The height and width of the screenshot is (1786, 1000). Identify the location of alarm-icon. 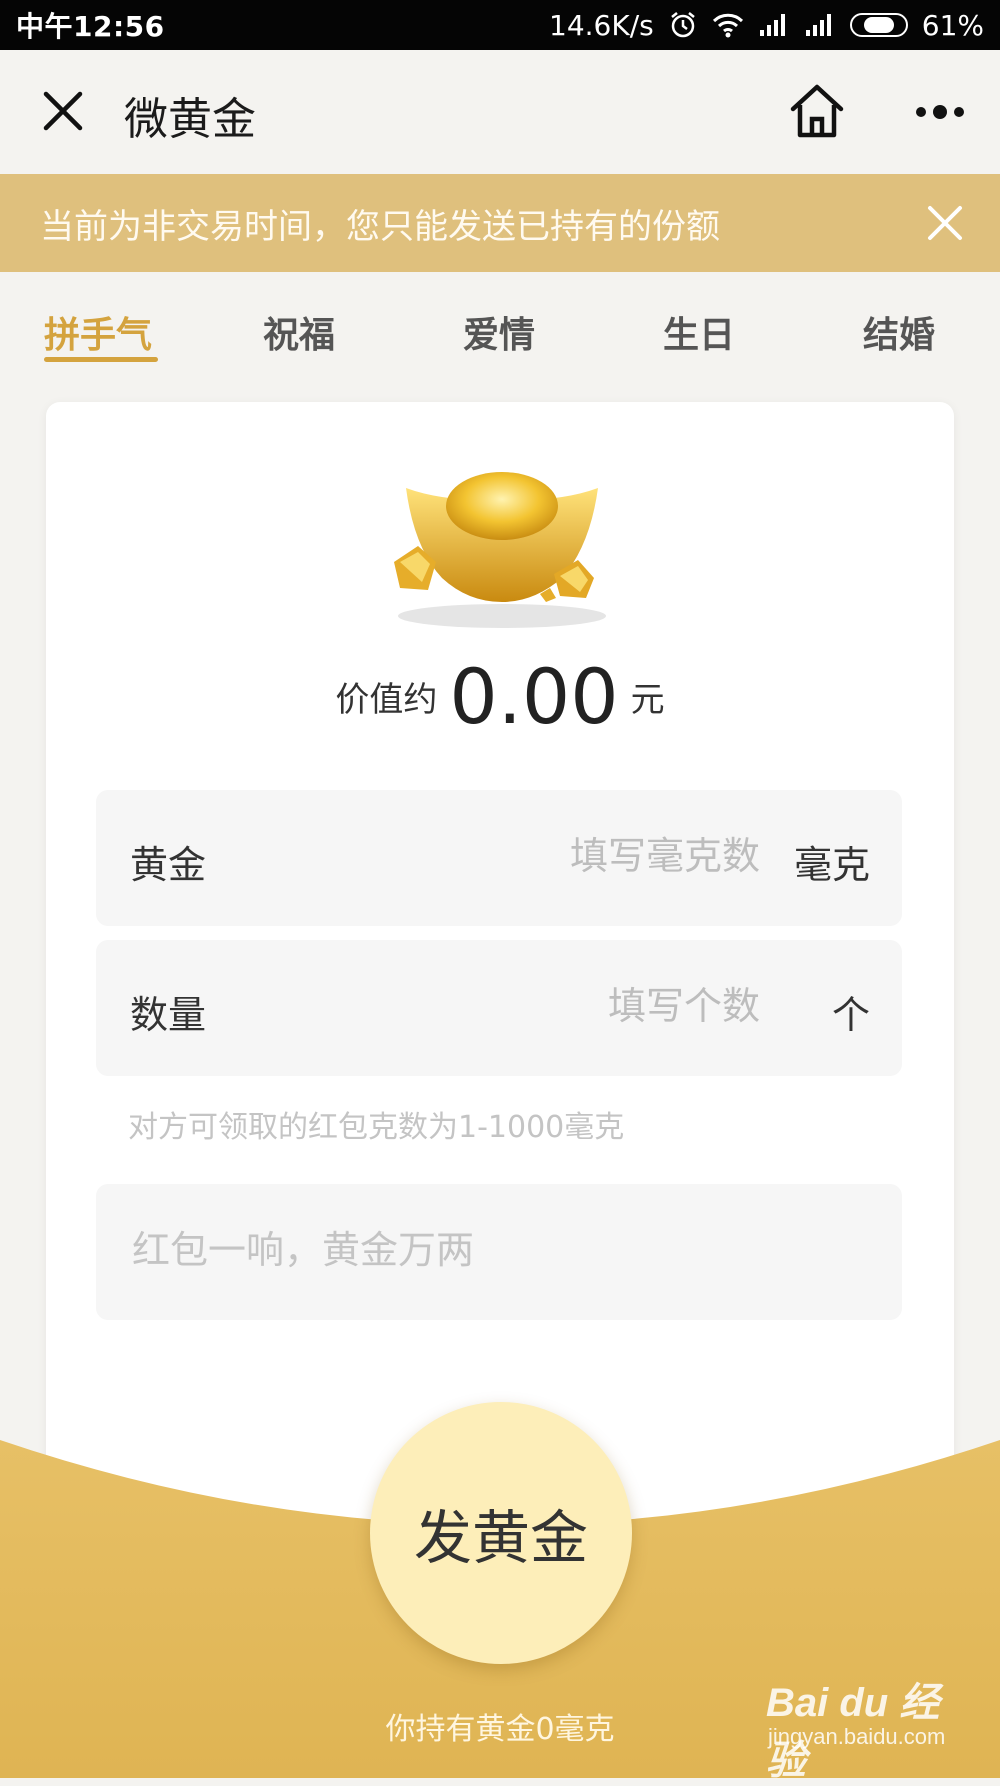
(683, 25).